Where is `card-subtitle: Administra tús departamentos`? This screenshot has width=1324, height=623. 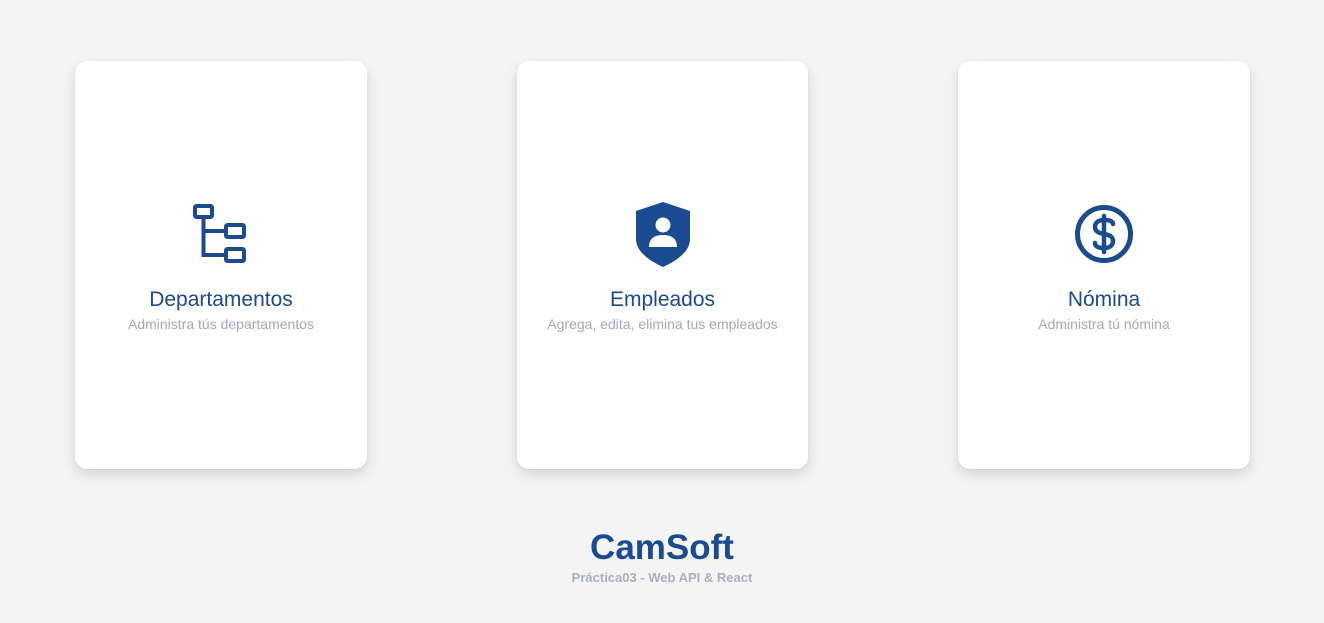 card-subtitle: Administra tús departamentos is located at coordinates (221, 324).